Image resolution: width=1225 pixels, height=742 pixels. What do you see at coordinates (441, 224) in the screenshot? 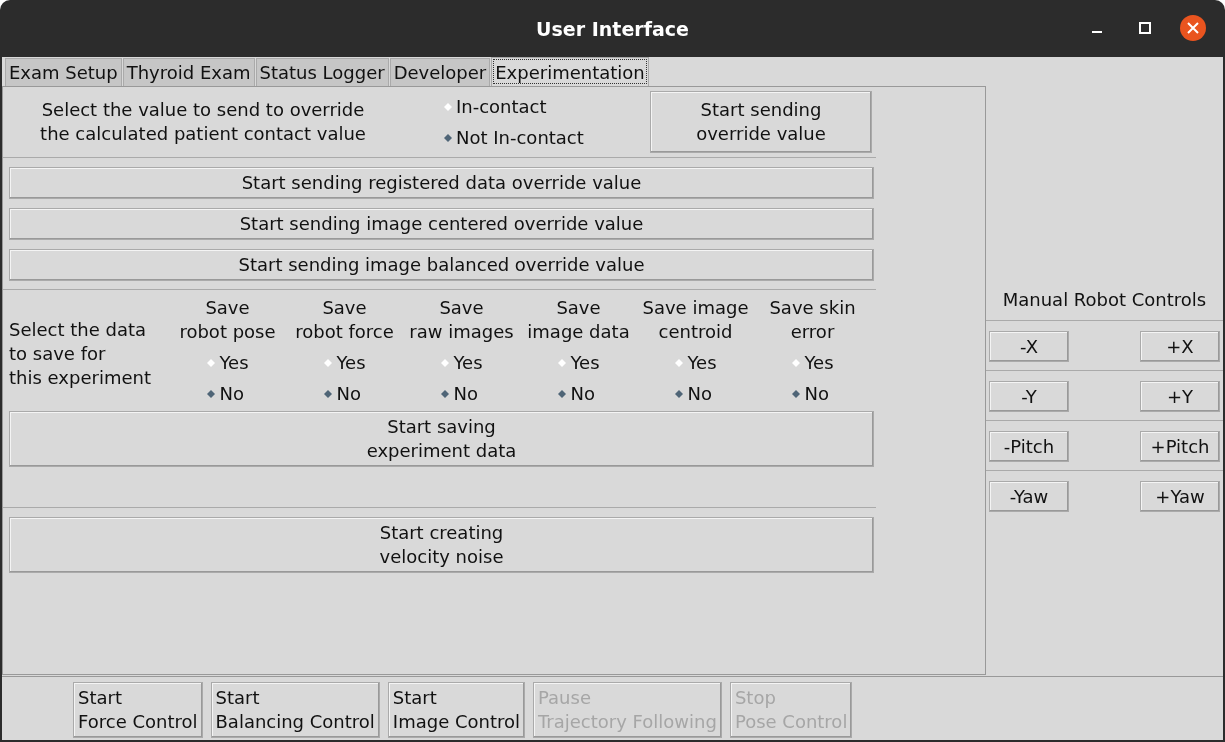
I see `override-button: Start sending image centered override value` at bounding box center [441, 224].